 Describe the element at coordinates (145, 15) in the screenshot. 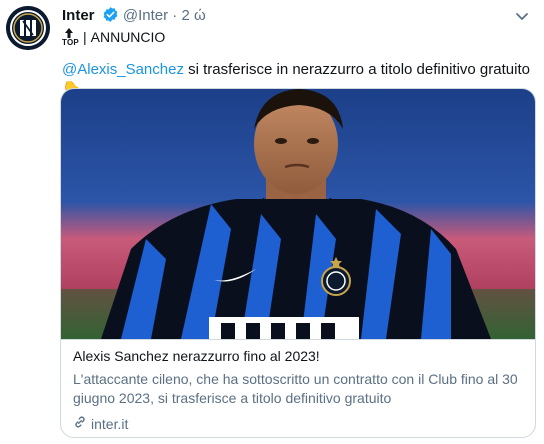

I see `author-handle: @Inter` at that location.